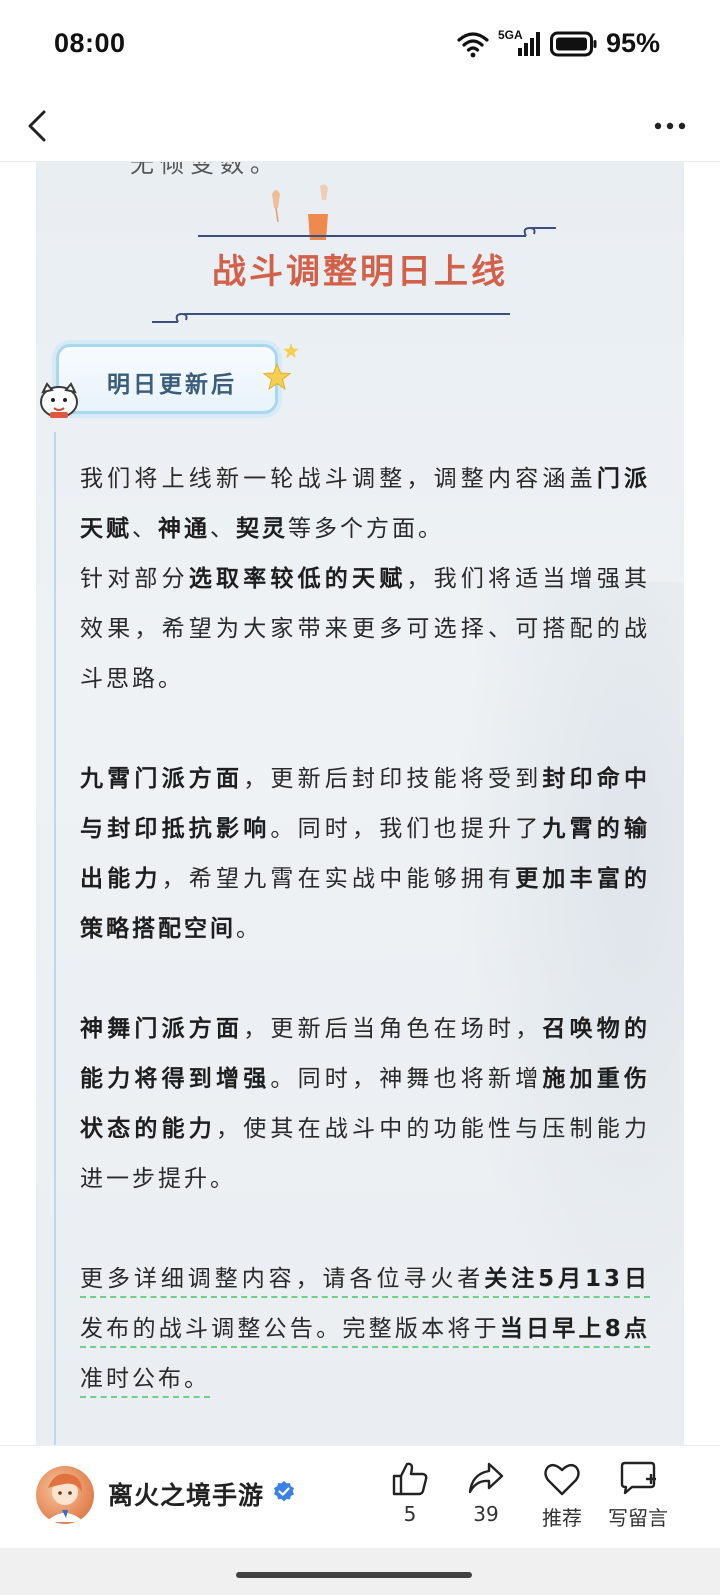 The width and height of the screenshot is (720, 1595). What do you see at coordinates (90, 43) in the screenshot?
I see `status-time: 08:00` at bounding box center [90, 43].